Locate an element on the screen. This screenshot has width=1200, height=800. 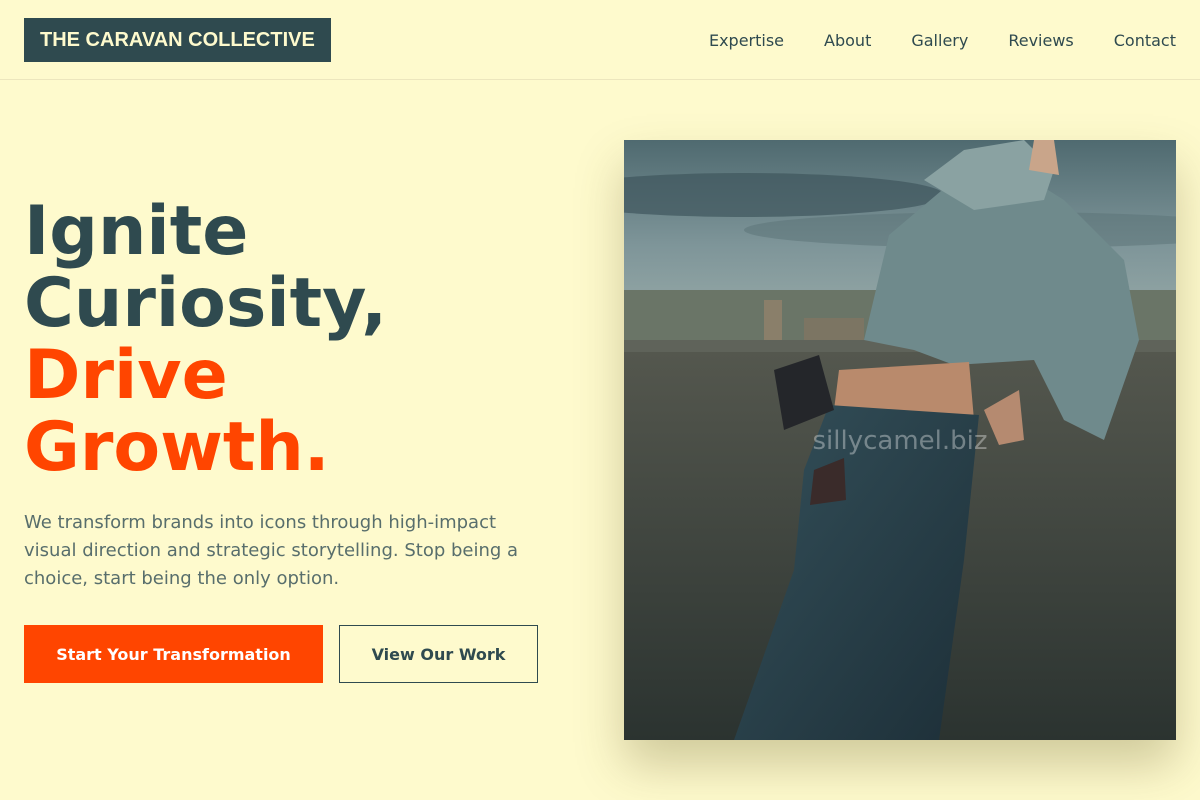
nav-link-gallery: Gallery is located at coordinates (939, 40).